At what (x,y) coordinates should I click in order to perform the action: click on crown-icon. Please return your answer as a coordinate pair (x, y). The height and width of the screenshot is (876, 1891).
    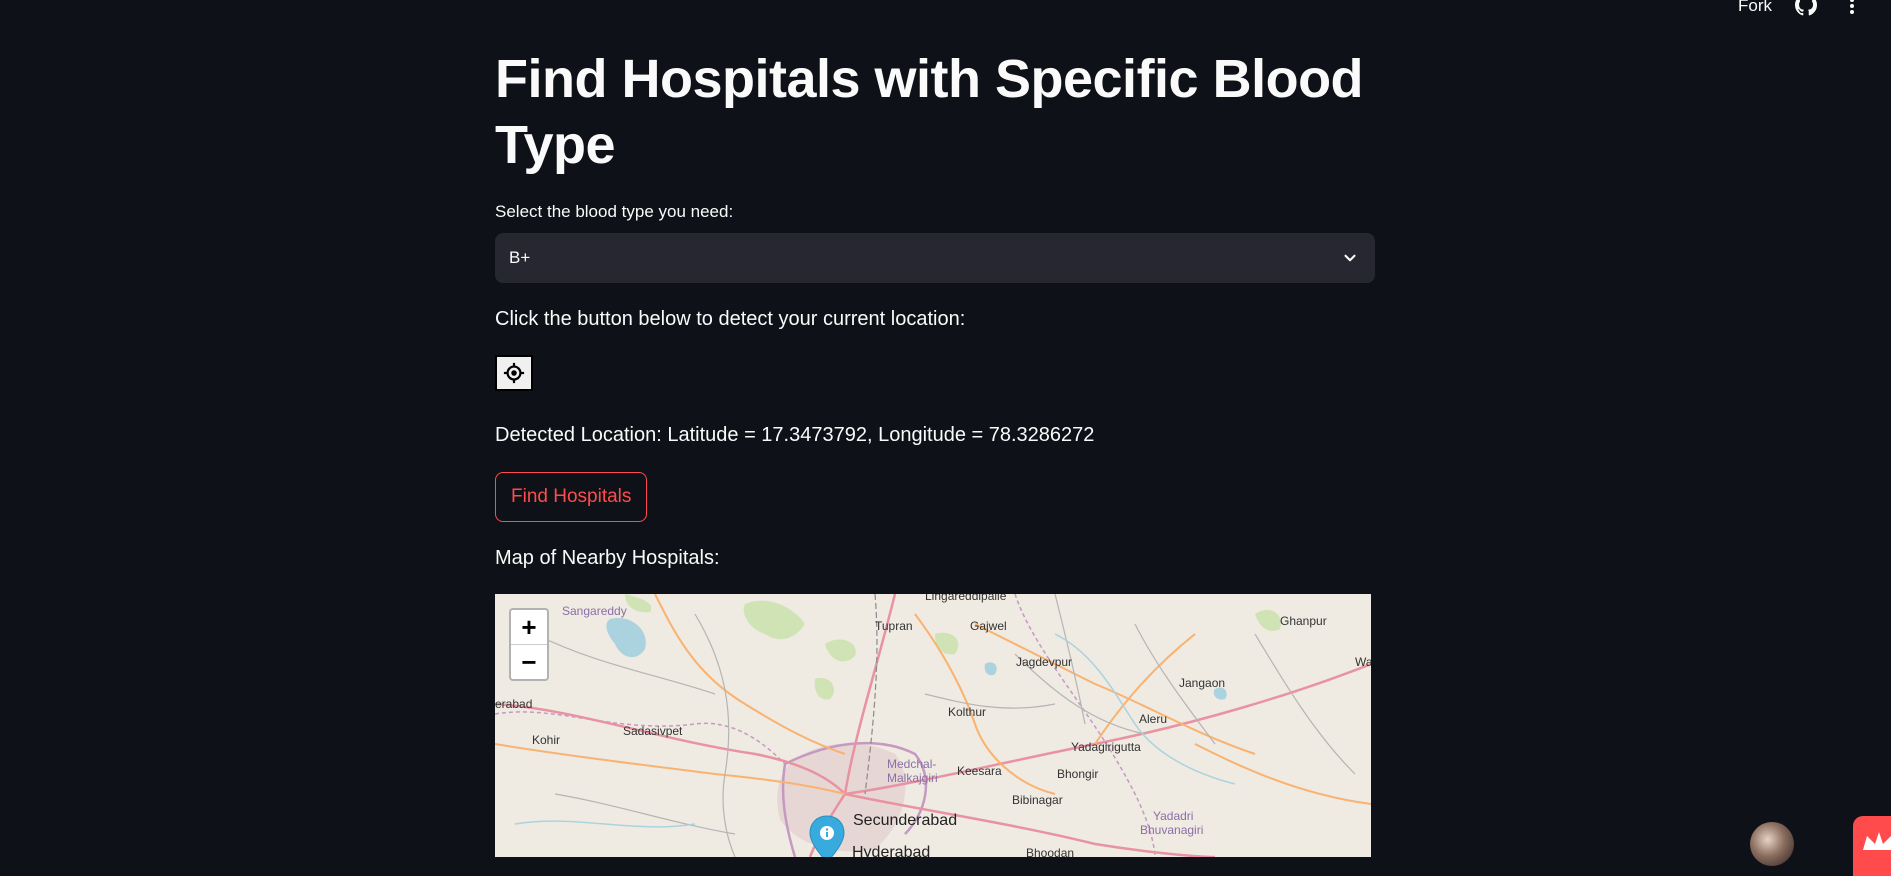
    Looking at the image, I should click on (1877, 841).